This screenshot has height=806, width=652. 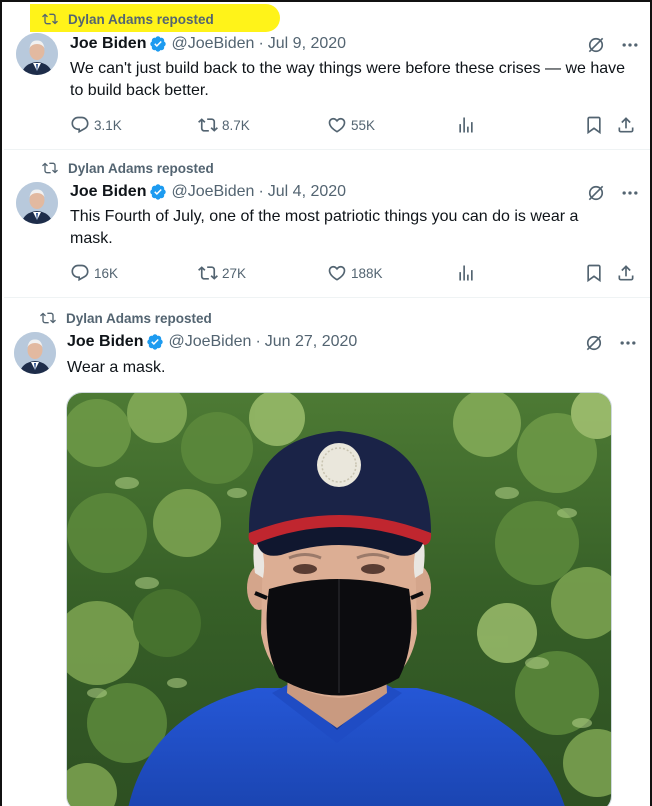 I want to click on repost-button: 8.7K, so click(x=224, y=125).